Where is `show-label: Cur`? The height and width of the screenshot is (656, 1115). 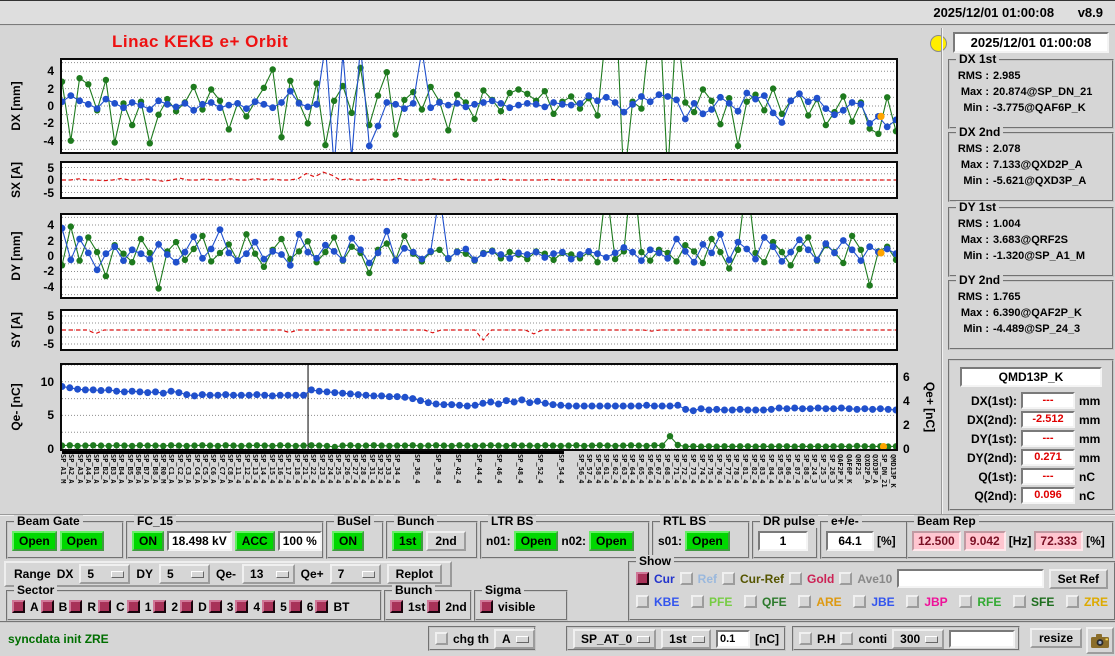 show-label: Cur is located at coordinates (664, 578).